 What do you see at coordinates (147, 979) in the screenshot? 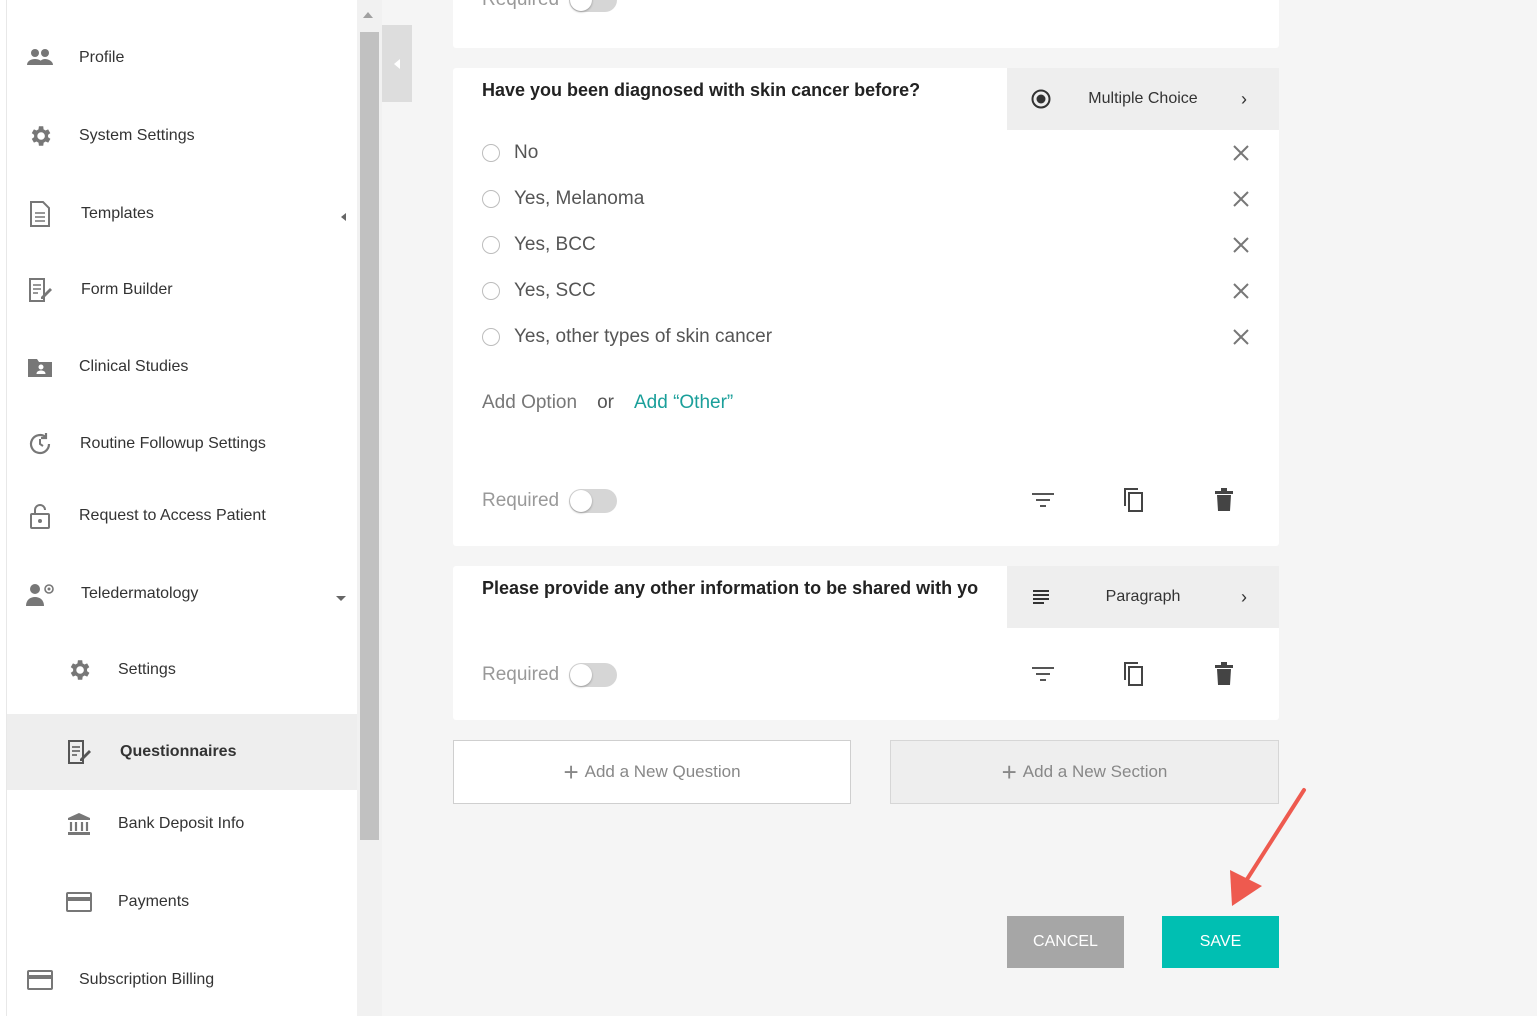
I see `sidebar-item-label: Subscription Billing` at bounding box center [147, 979].